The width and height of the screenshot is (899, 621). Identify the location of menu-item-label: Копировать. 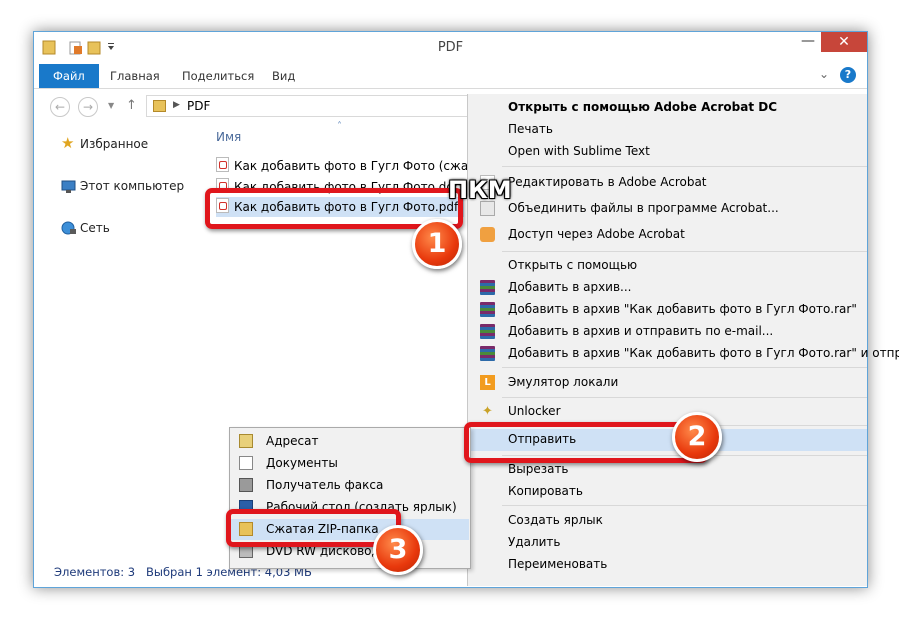
(545, 491).